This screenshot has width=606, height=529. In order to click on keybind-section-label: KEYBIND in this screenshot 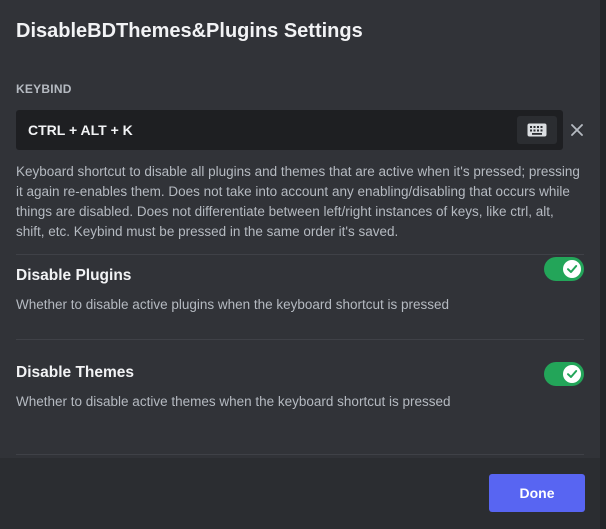, I will do `click(44, 89)`.